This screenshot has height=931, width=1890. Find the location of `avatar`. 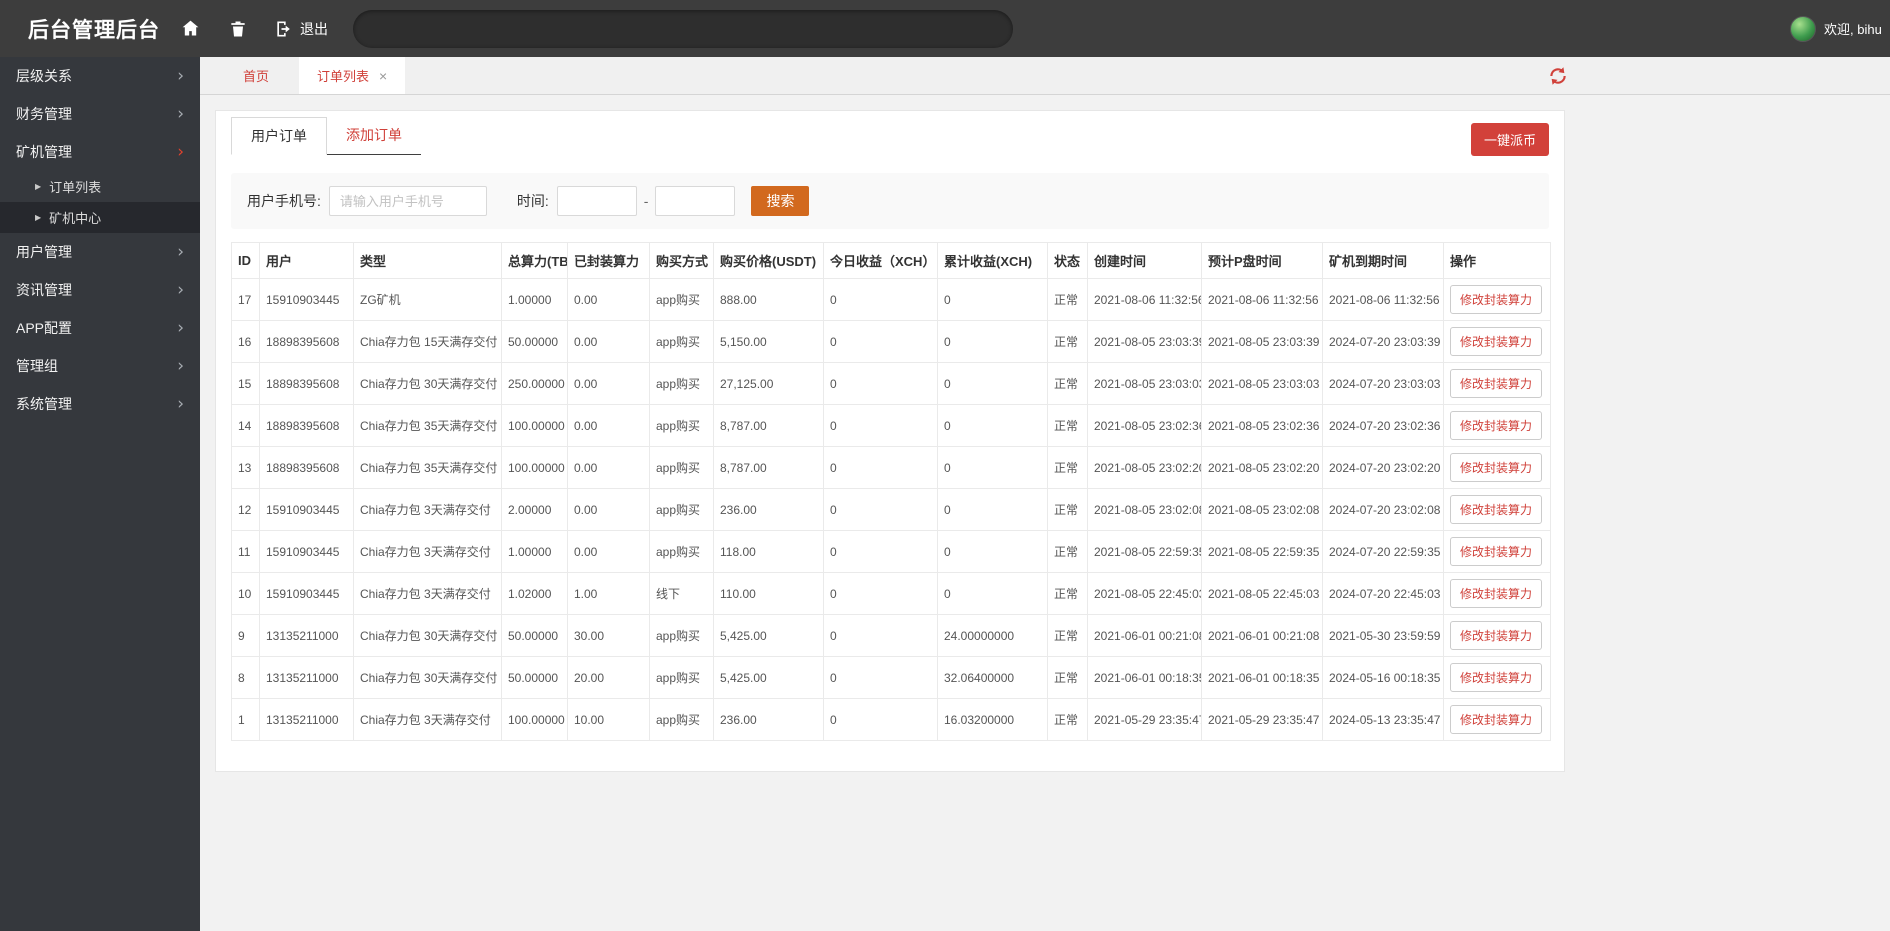

avatar is located at coordinates (1803, 28).